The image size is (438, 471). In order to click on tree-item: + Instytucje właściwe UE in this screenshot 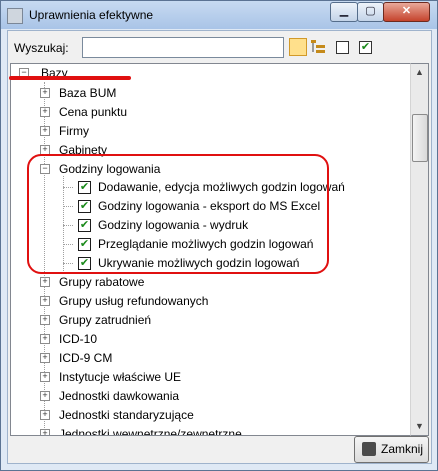, I will do `click(210, 377)`.